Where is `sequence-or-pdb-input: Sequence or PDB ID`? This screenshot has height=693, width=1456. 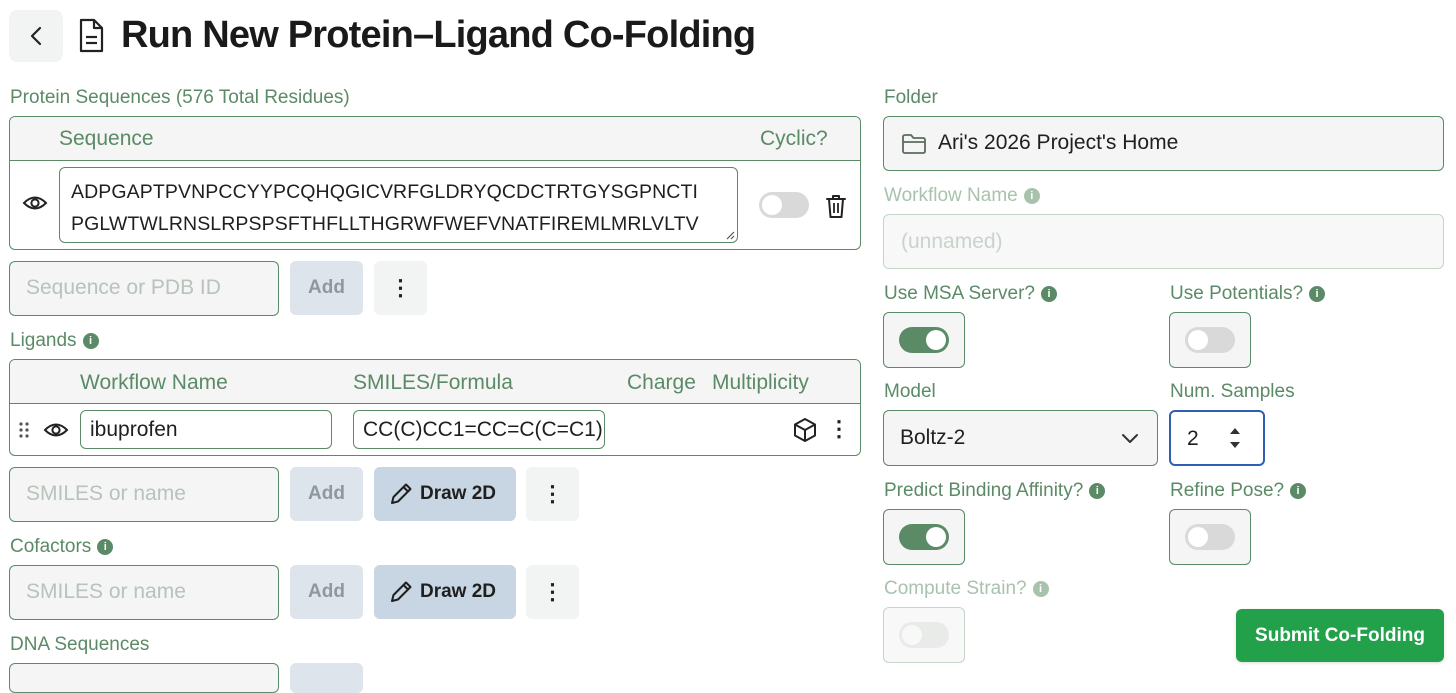
sequence-or-pdb-input: Sequence or PDB ID is located at coordinates (144, 288).